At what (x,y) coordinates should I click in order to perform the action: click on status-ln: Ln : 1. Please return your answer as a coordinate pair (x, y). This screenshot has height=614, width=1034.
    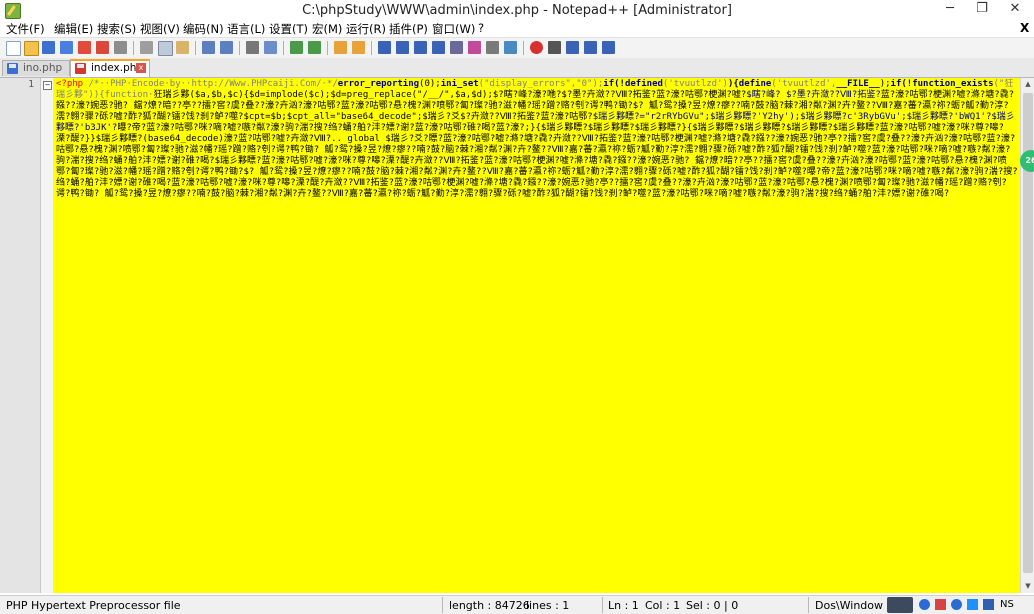
    Looking at the image, I should click on (623, 605).